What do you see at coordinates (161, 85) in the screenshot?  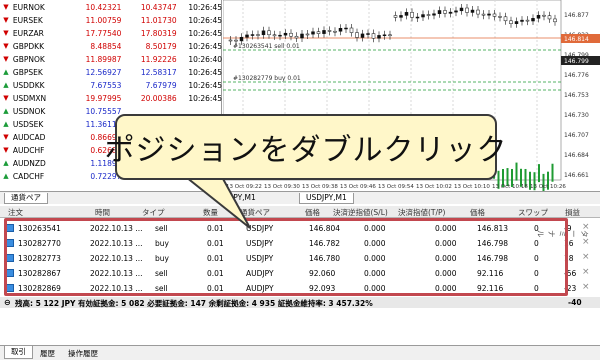 I see `ask-price: 7.67979` at bounding box center [161, 85].